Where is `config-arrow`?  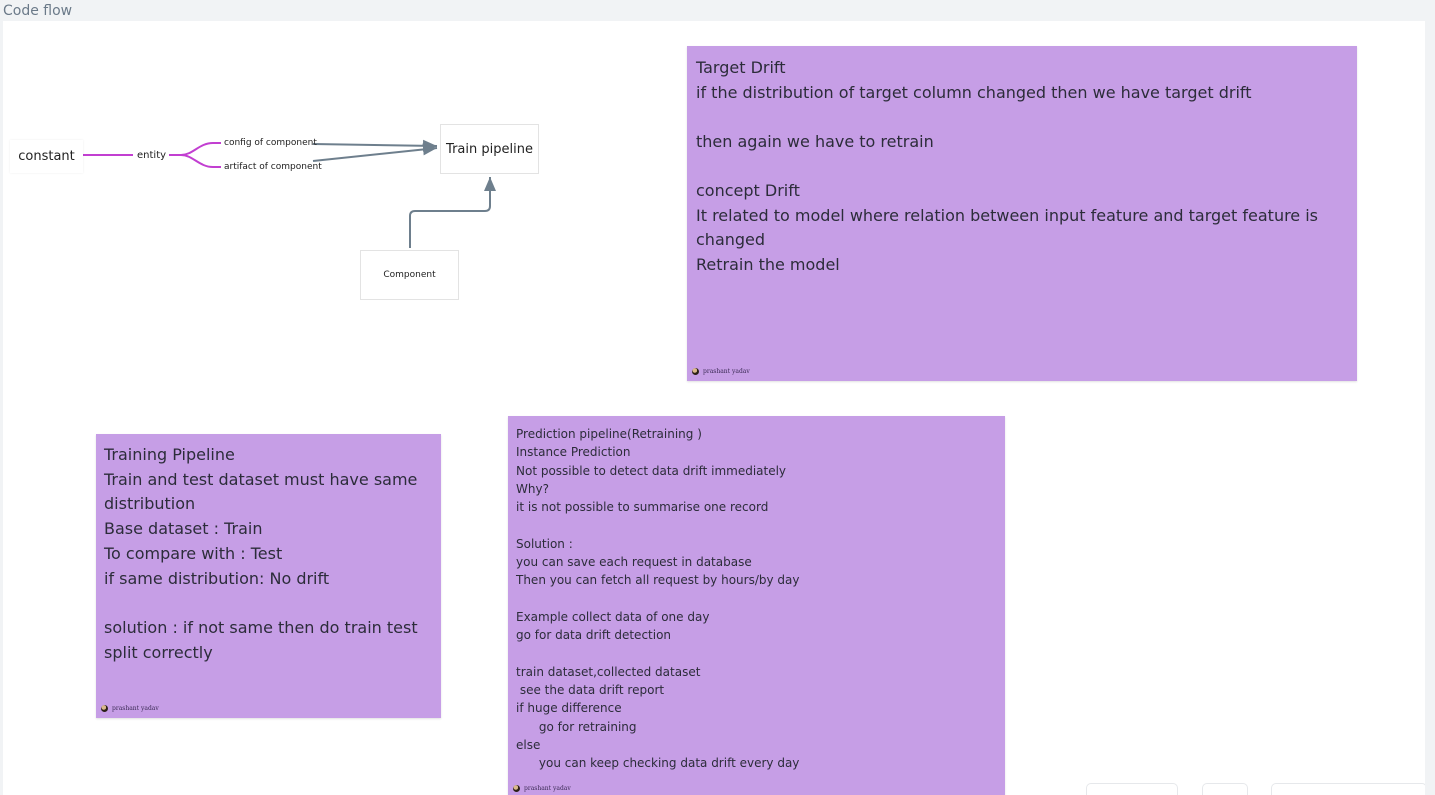
config-arrow is located at coordinates (375, 145).